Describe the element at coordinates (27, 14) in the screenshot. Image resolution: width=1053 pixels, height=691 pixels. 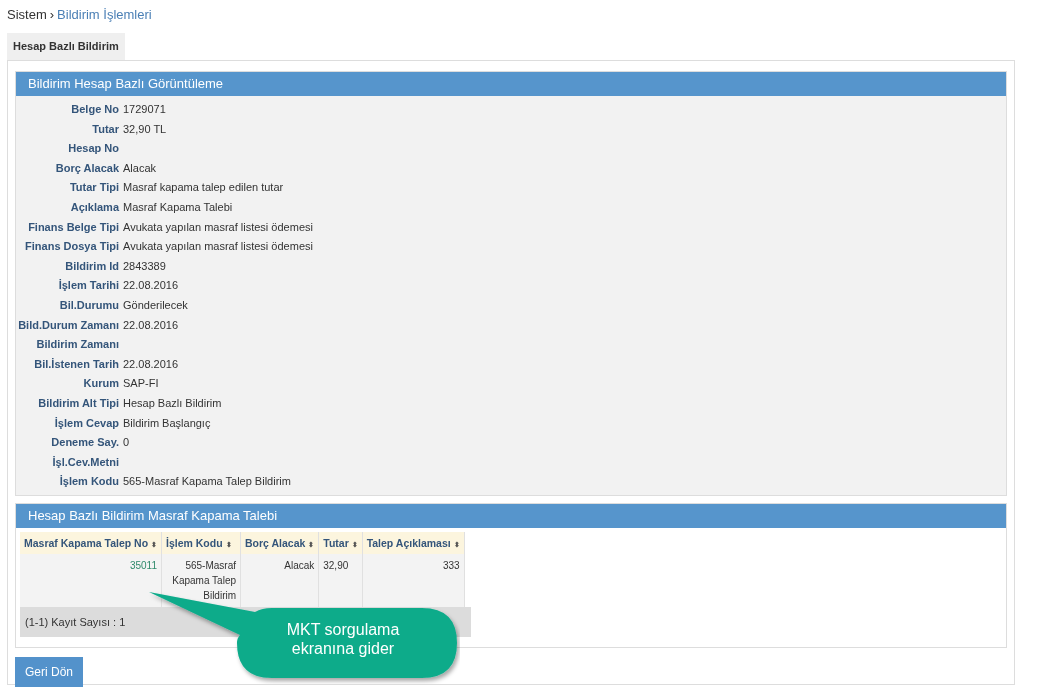
I see `breadcrumb-link: Sistem` at that location.